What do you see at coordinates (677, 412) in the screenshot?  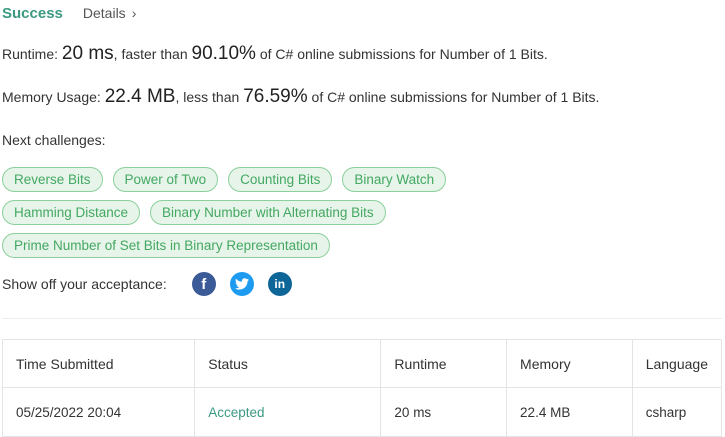 I see `cell-language: csharp` at bounding box center [677, 412].